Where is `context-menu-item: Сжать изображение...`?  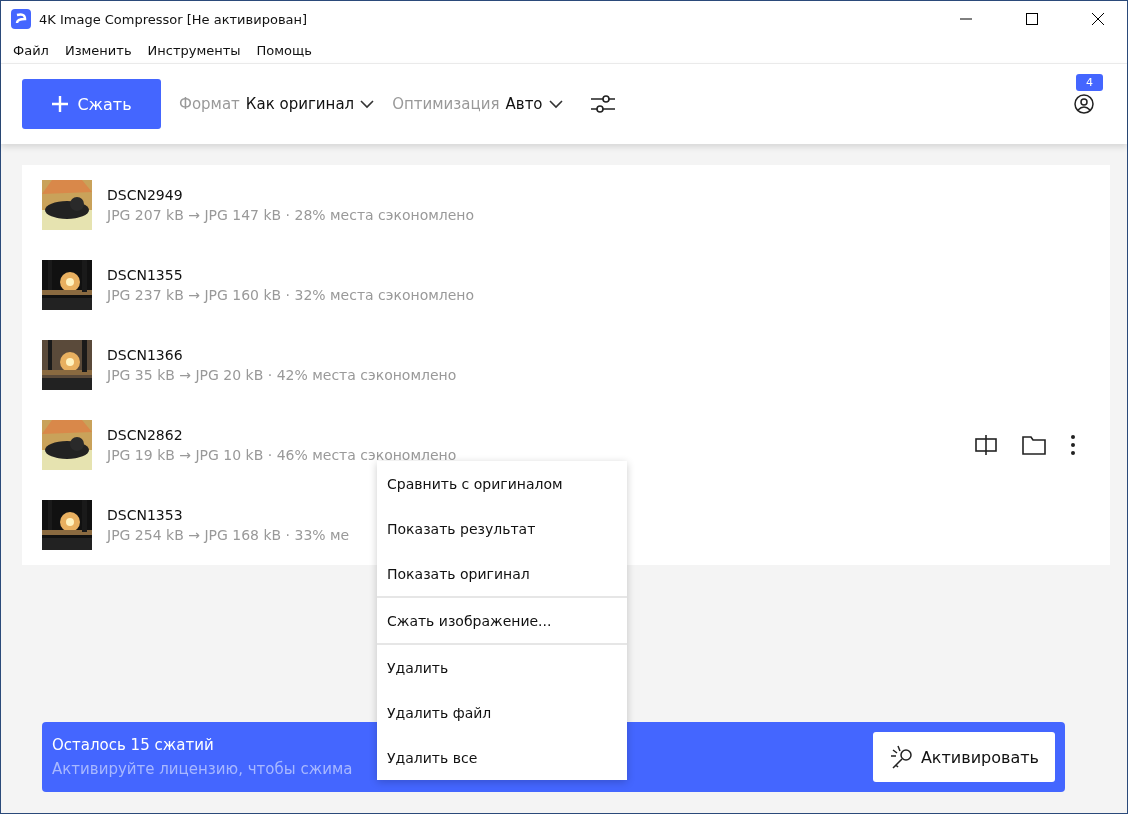
context-menu-item: Сжать изображение... is located at coordinates (502, 621).